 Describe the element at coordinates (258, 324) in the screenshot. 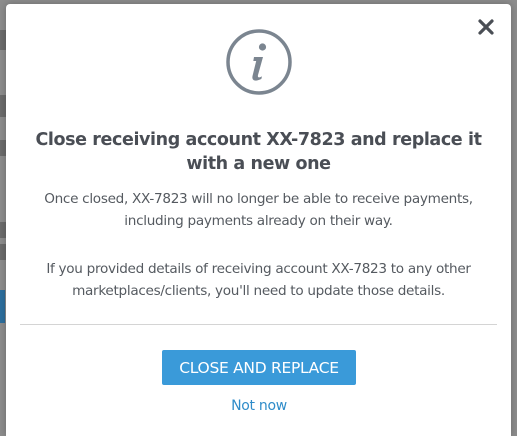

I see `divider` at that location.